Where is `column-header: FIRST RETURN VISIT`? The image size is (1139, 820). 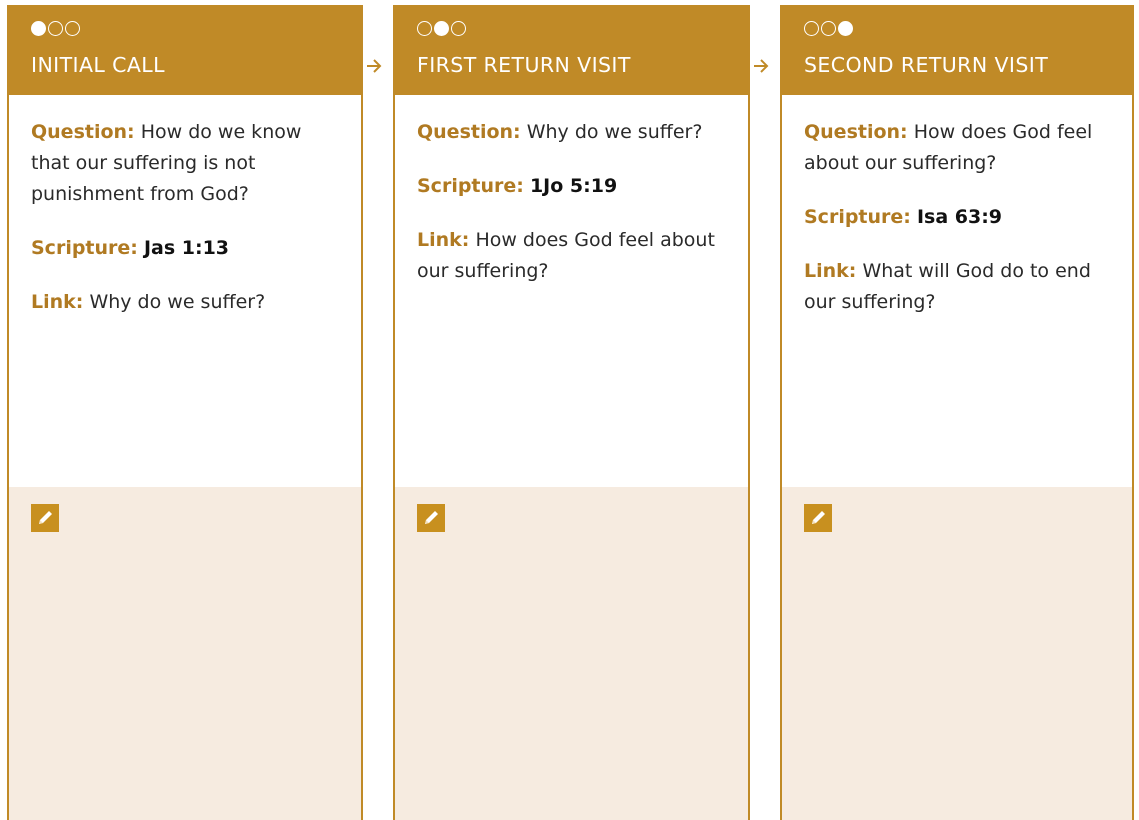
column-header: FIRST RETURN VISIT is located at coordinates (571, 51).